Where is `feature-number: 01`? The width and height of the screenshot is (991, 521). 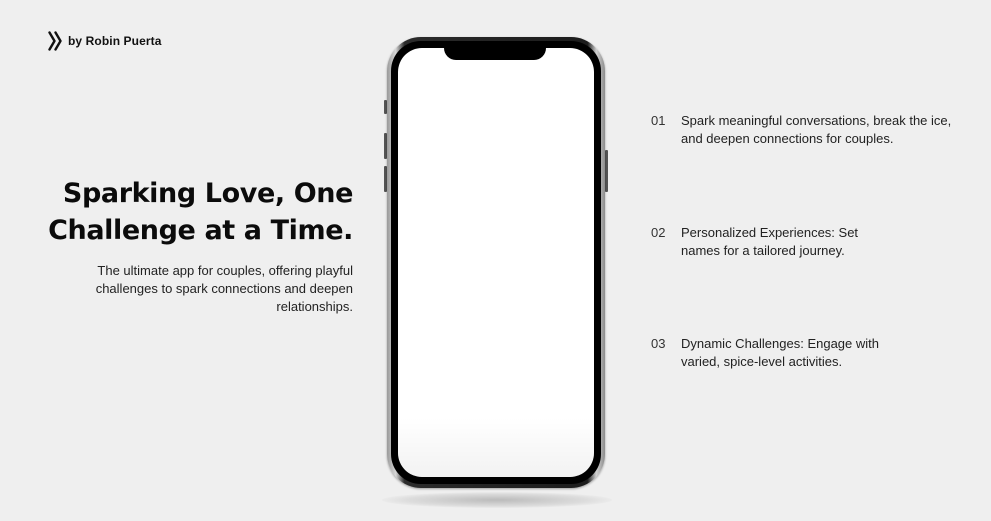 feature-number: 01 is located at coordinates (658, 120).